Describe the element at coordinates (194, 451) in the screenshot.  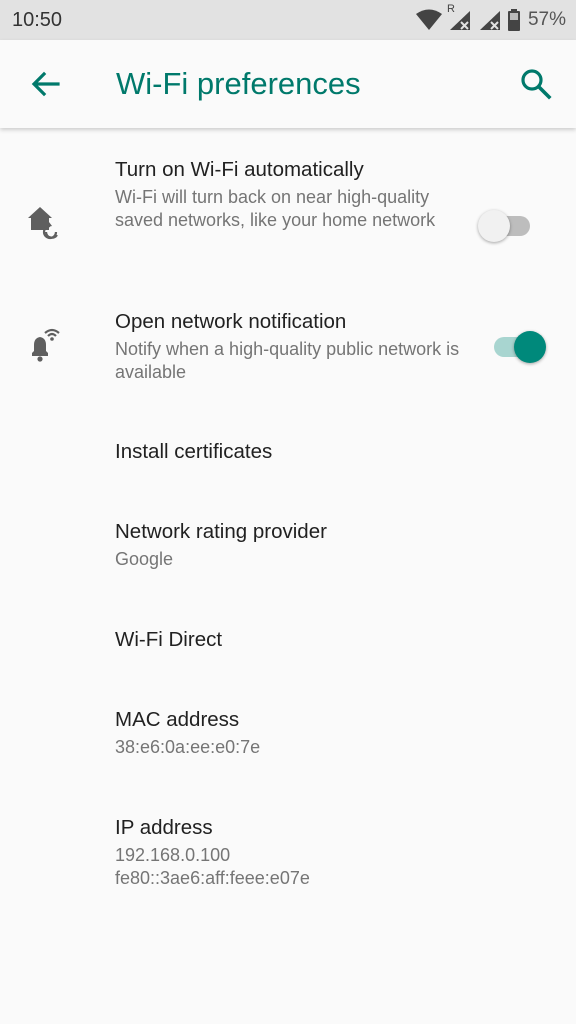
I see `pref-title: Install certificates` at that location.